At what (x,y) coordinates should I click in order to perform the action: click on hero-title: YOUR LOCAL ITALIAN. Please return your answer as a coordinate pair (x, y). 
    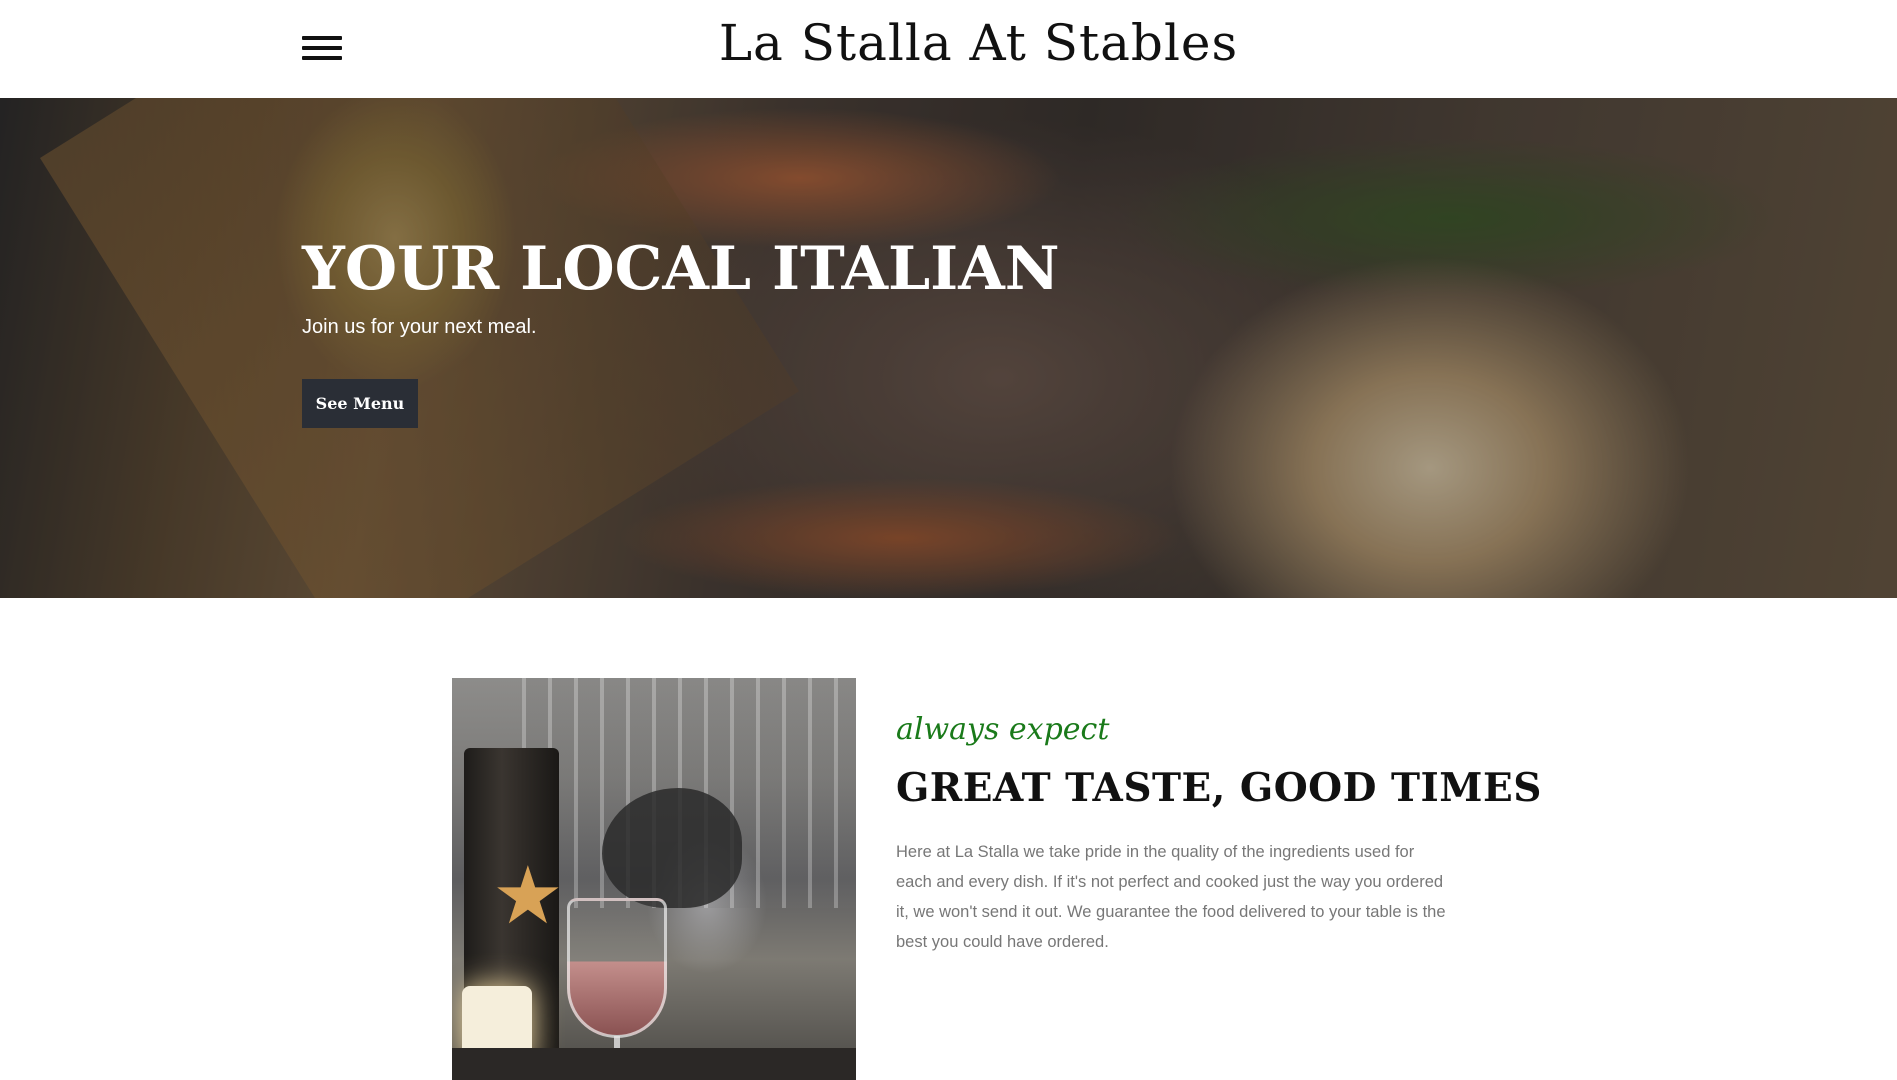
    Looking at the image, I should click on (681, 269).